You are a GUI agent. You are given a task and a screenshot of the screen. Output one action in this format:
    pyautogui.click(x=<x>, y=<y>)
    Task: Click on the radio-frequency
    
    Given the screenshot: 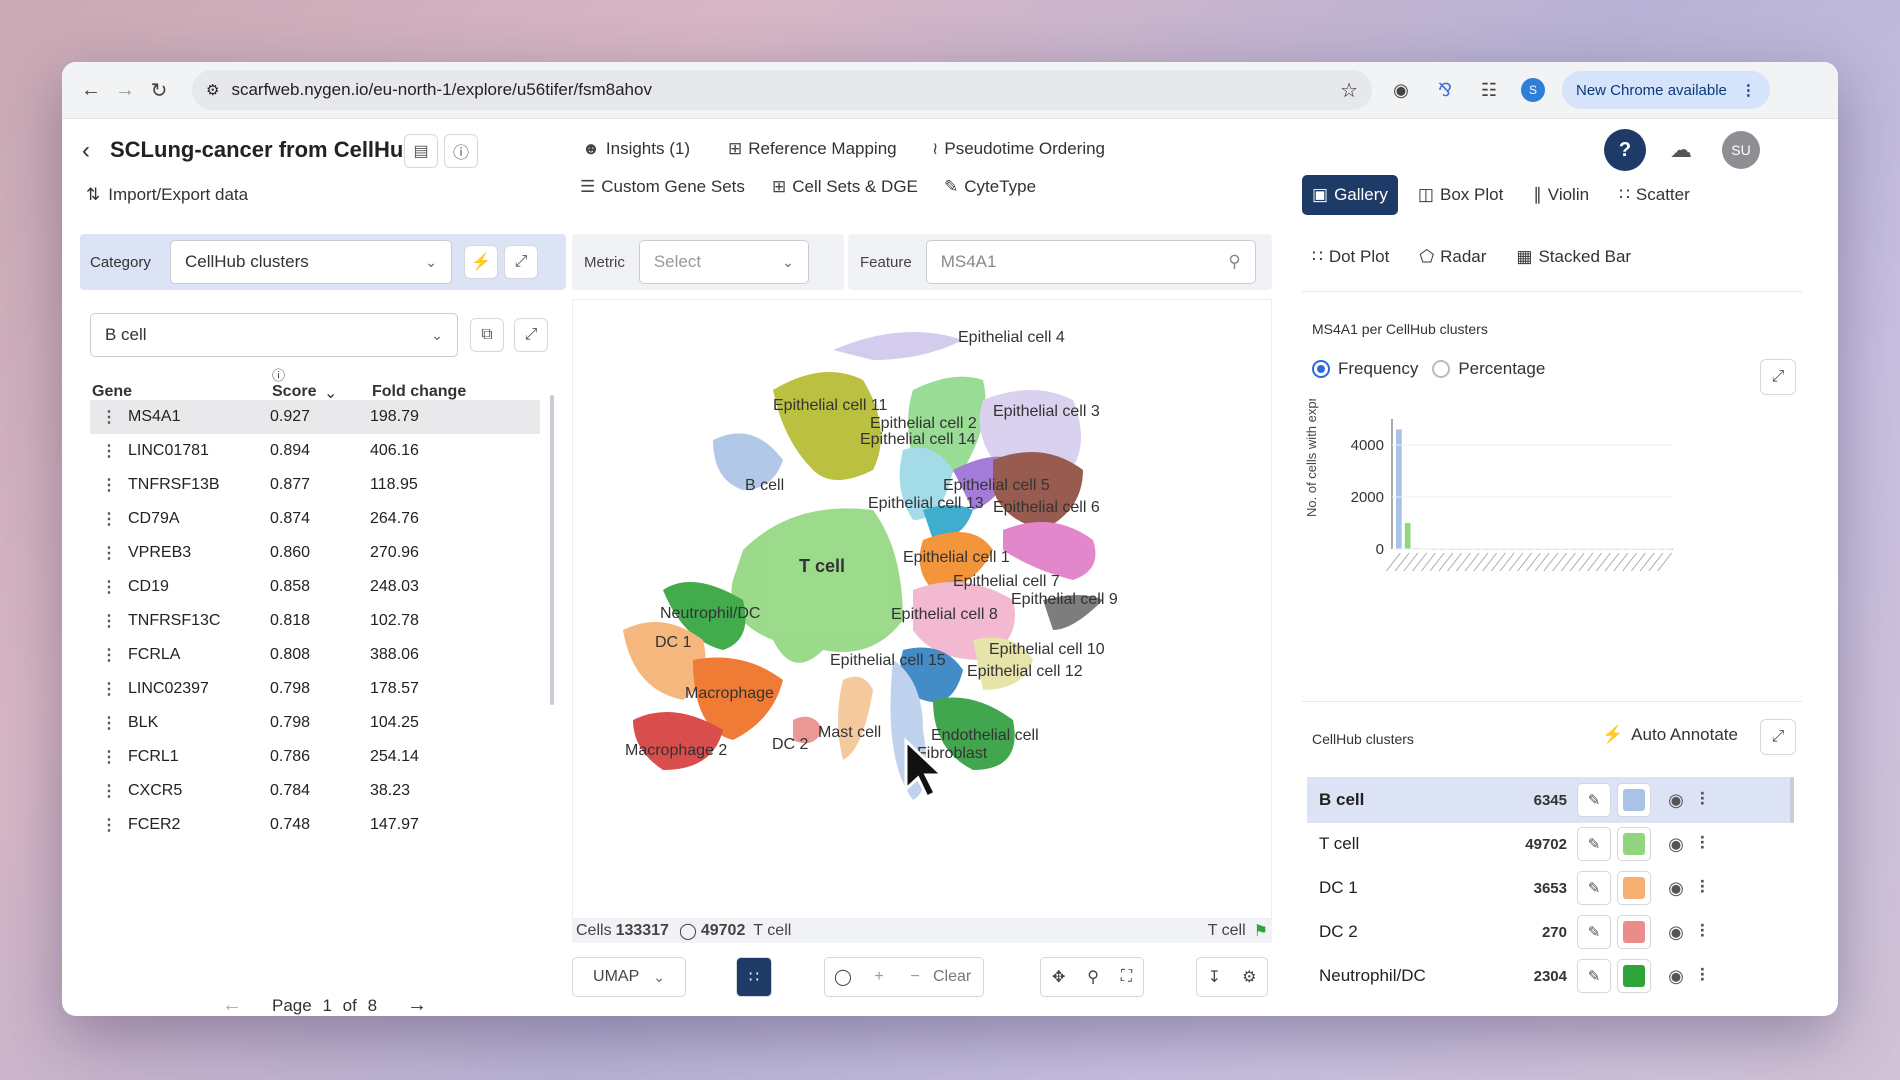 What is the action you would take?
    pyautogui.click(x=1321, y=369)
    